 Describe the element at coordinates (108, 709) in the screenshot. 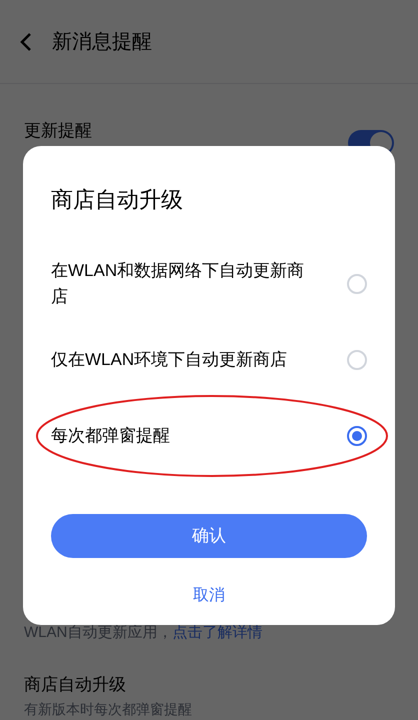

I see `setting-subtitle: 有新版本时每次都弹窗提醒` at that location.